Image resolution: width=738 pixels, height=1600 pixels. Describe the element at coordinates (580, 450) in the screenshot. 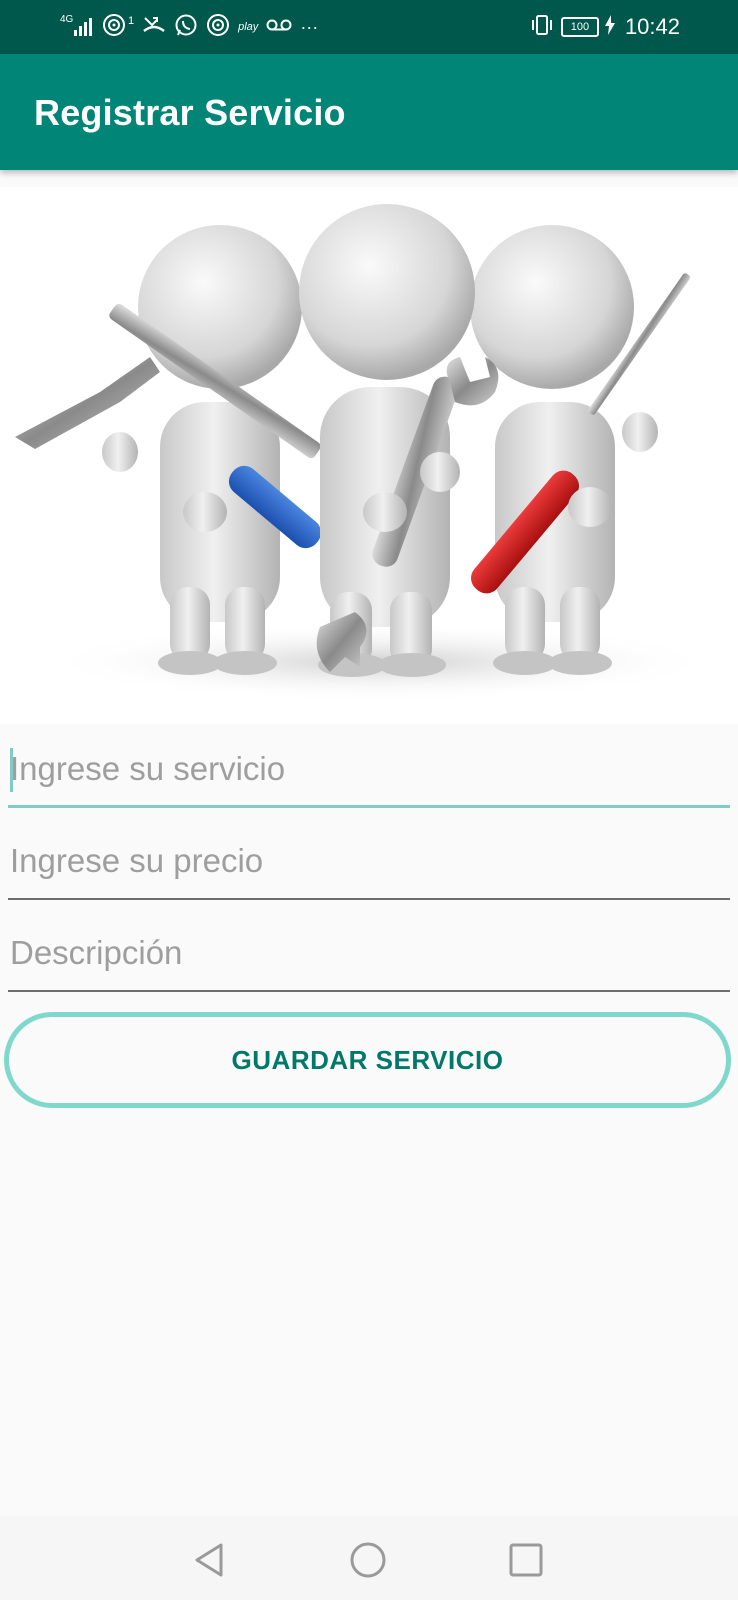

I see `figure-right` at that location.